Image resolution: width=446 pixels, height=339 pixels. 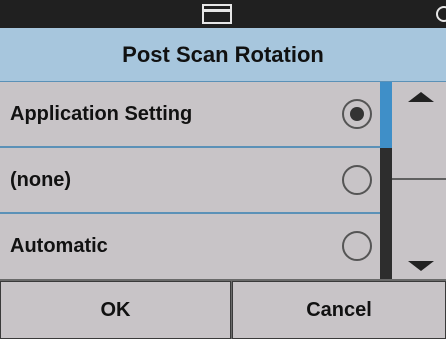 I want to click on scroll-down-button, so click(x=419, y=229).